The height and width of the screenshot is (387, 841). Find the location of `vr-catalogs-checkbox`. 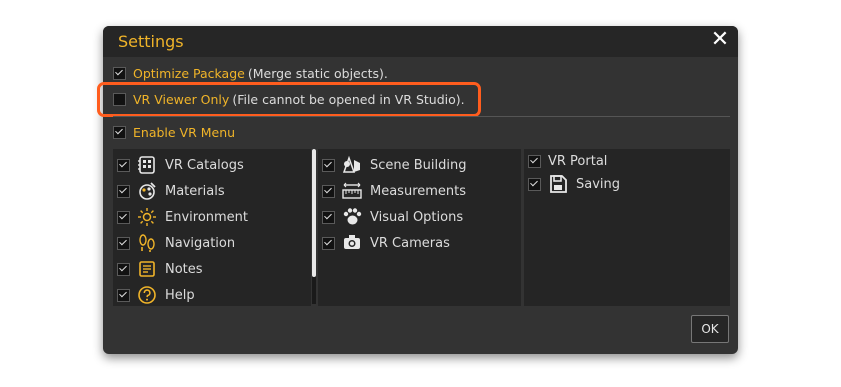

vr-catalogs-checkbox is located at coordinates (123, 165).